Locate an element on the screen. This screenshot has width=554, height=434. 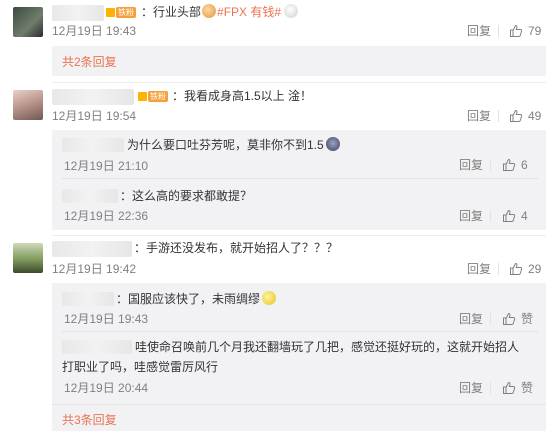
like-button: 49 is located at coordinates (525, 116).